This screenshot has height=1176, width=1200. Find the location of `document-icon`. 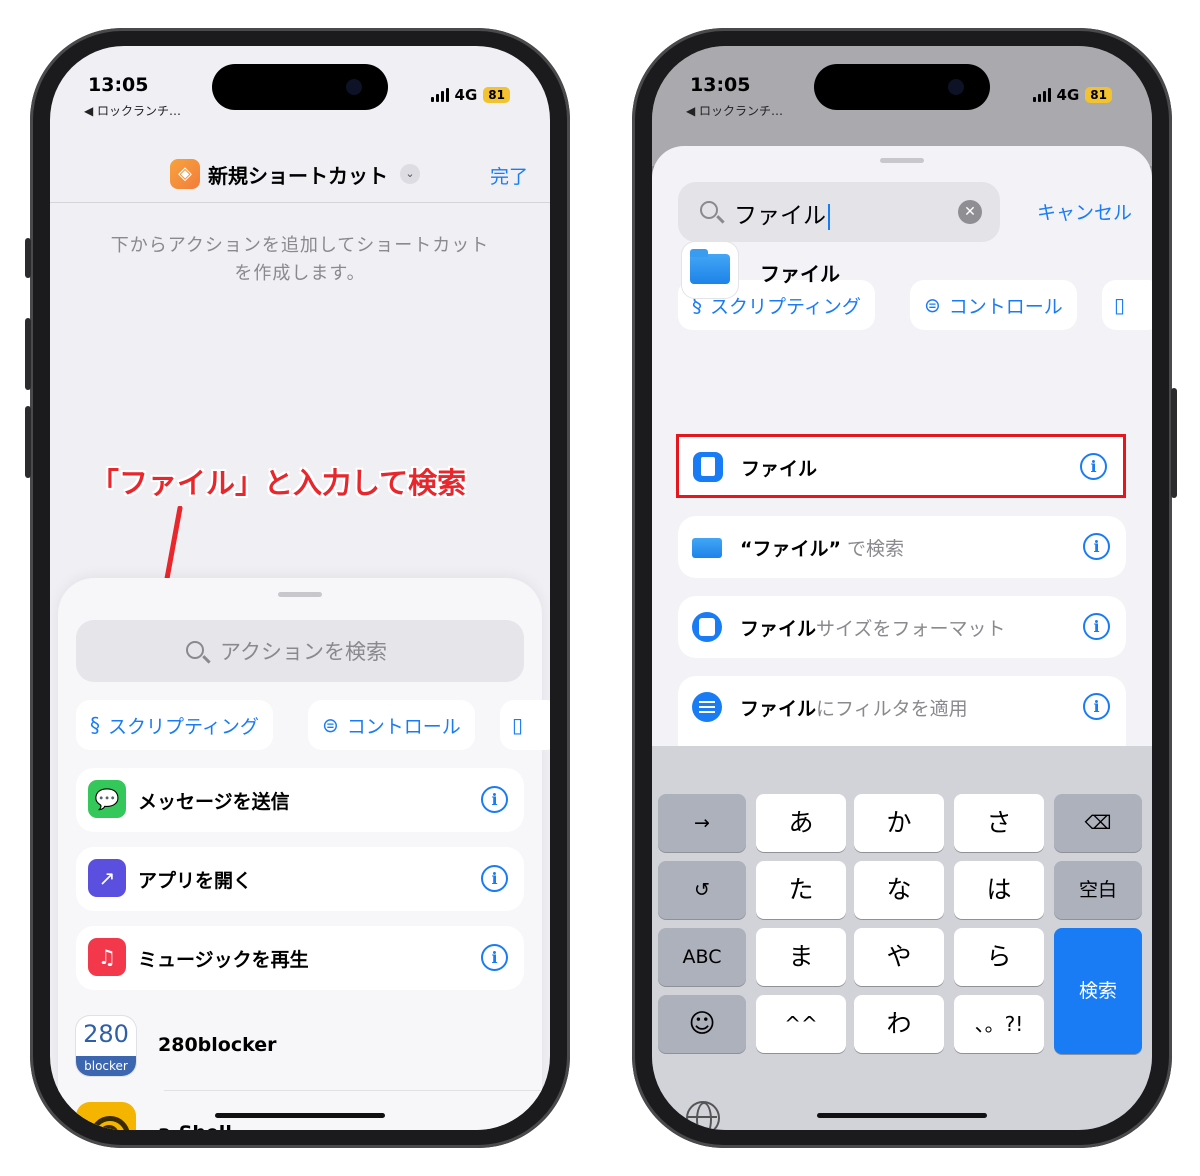

document-icon is located at coordinates (708, 467).